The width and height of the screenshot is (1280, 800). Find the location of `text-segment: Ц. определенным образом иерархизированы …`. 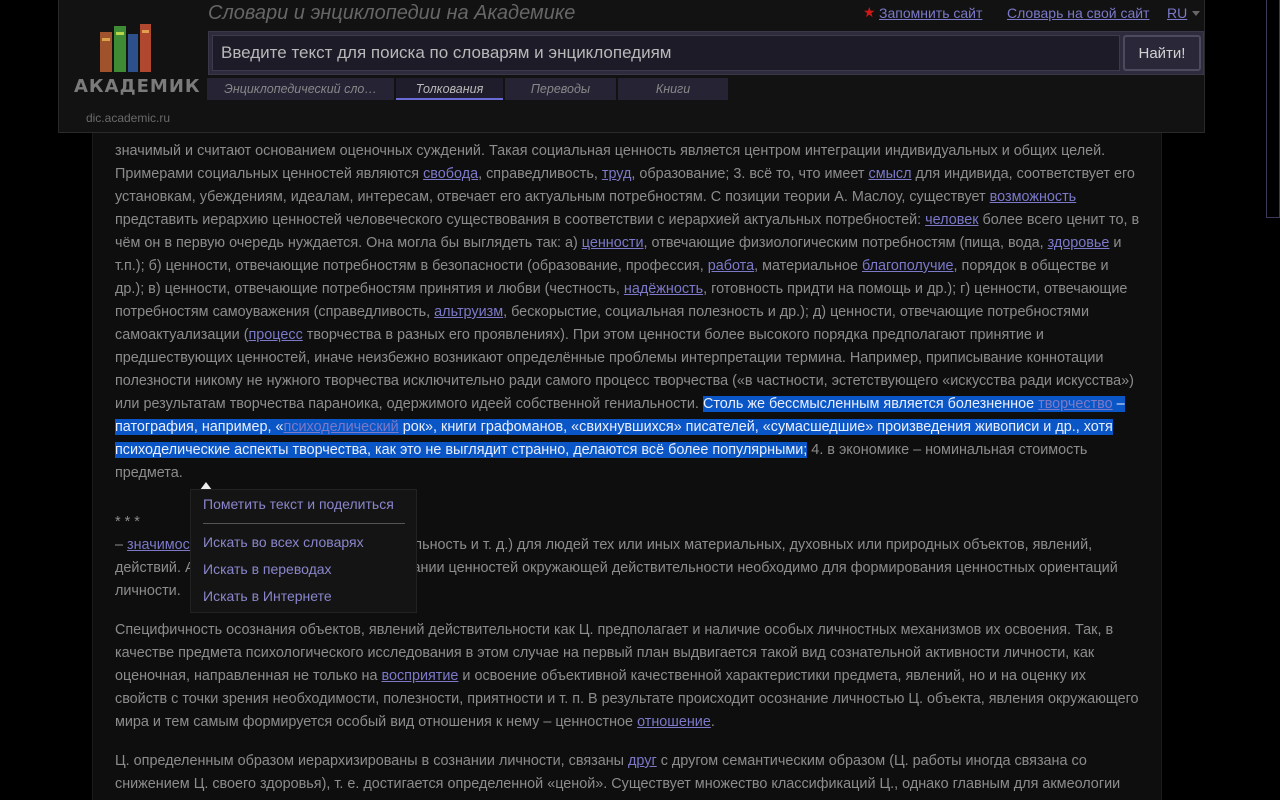

text-segment: Ц. определенным образом иерархизированы … is located at coordinates (372, 761).